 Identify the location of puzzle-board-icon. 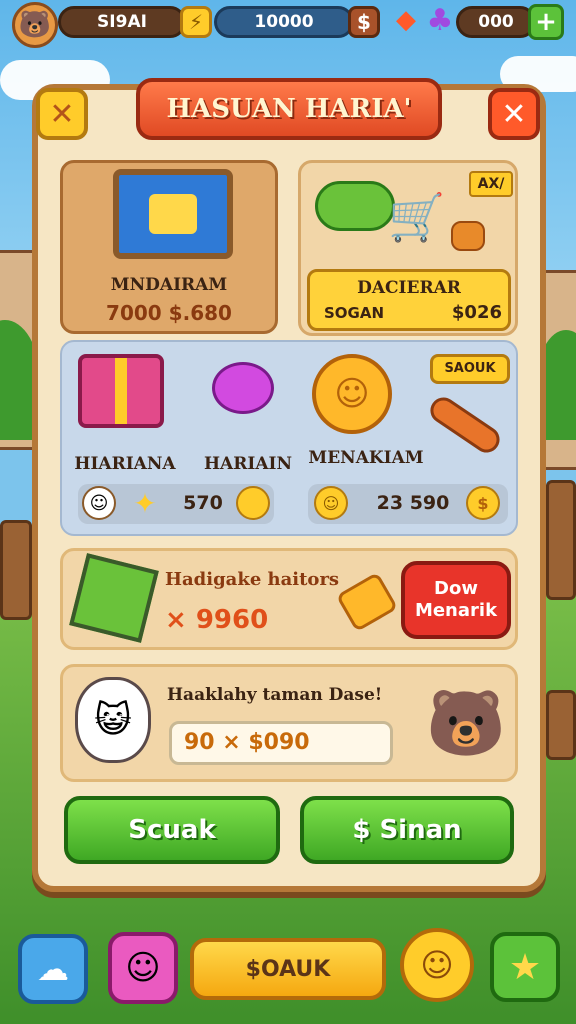
(173, 214).